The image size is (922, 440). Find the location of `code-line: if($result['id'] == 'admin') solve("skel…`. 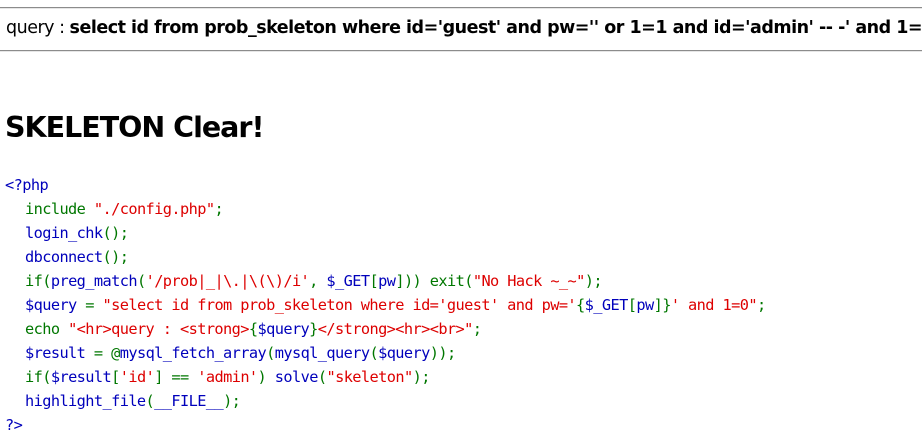

code-line: if($result['id'] == 'admin') solve("skel… is located at coordinates (385, 377).